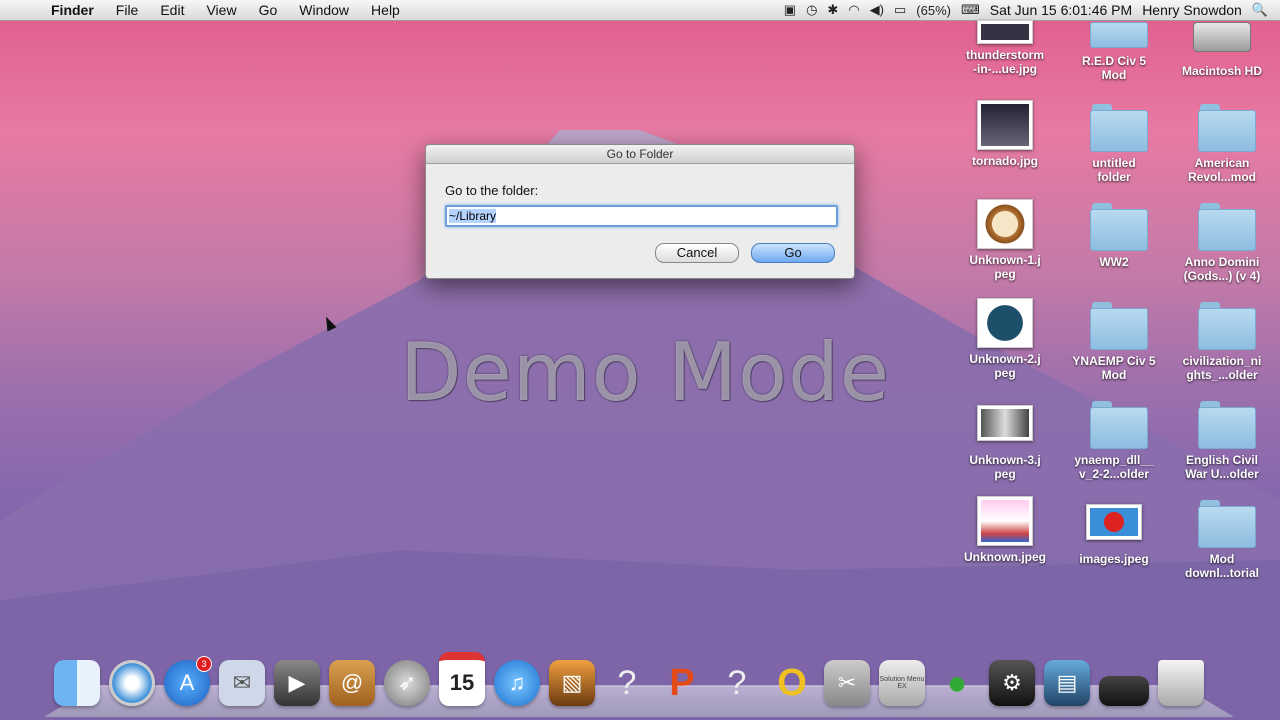 The image size is (1280, 720). I want to click on desktop-folder-untitled: untitled folder, so click(1114, 142).